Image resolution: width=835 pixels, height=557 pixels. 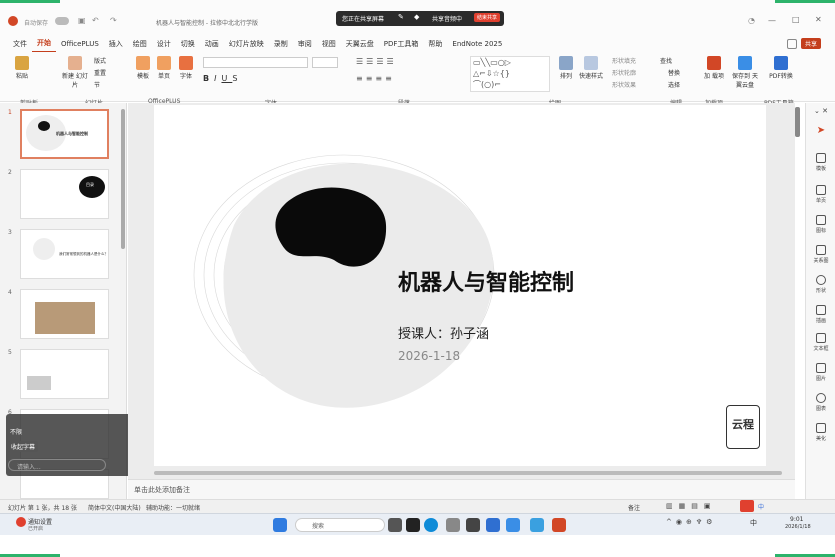 I want to click on save-cloud-button: 保存到 天翼云盘, so click(x=745, y=72).